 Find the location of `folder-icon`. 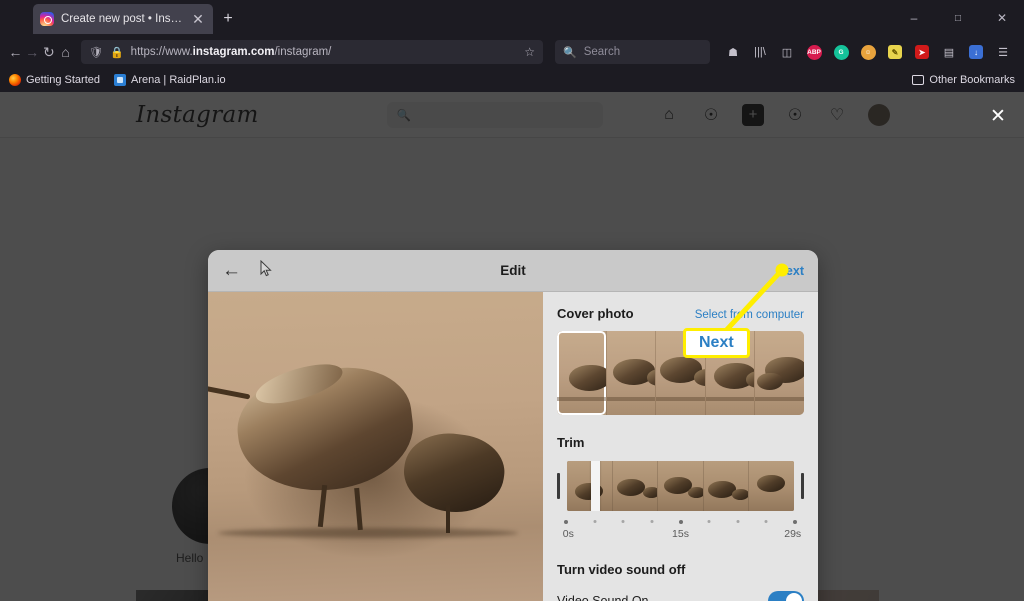

folder-icon is located at coordinates (918, 80).